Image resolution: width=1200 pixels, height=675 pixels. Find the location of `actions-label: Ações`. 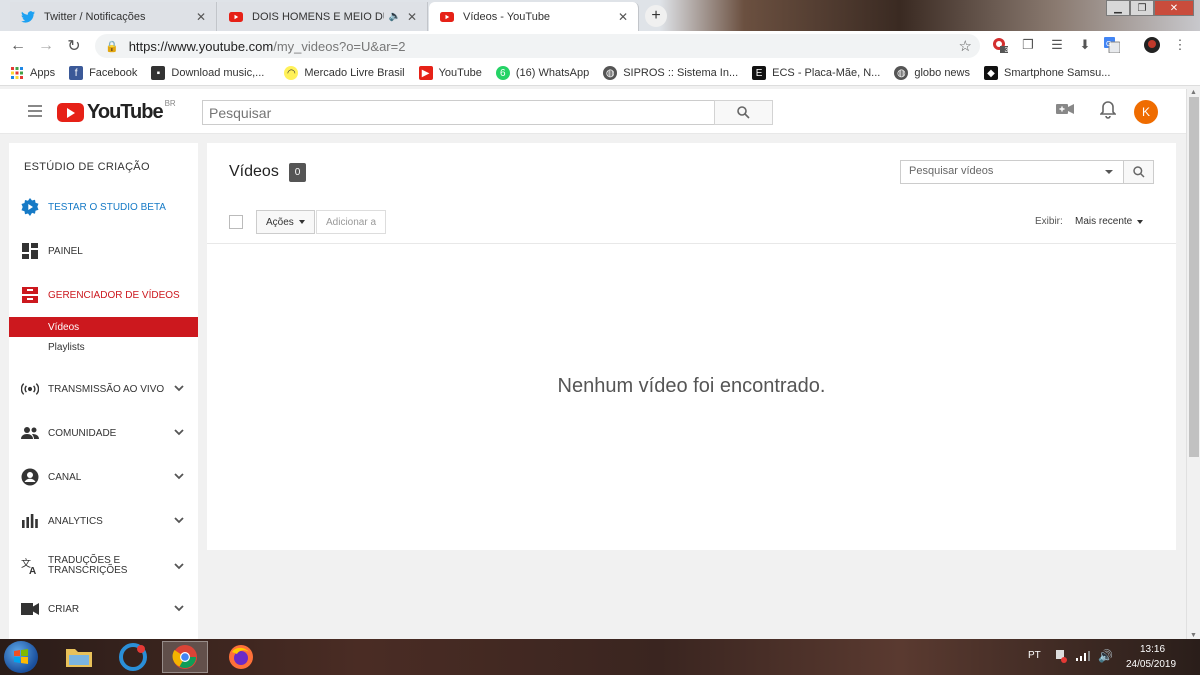

actions-label: Ações is located at coordinates (280, 222).